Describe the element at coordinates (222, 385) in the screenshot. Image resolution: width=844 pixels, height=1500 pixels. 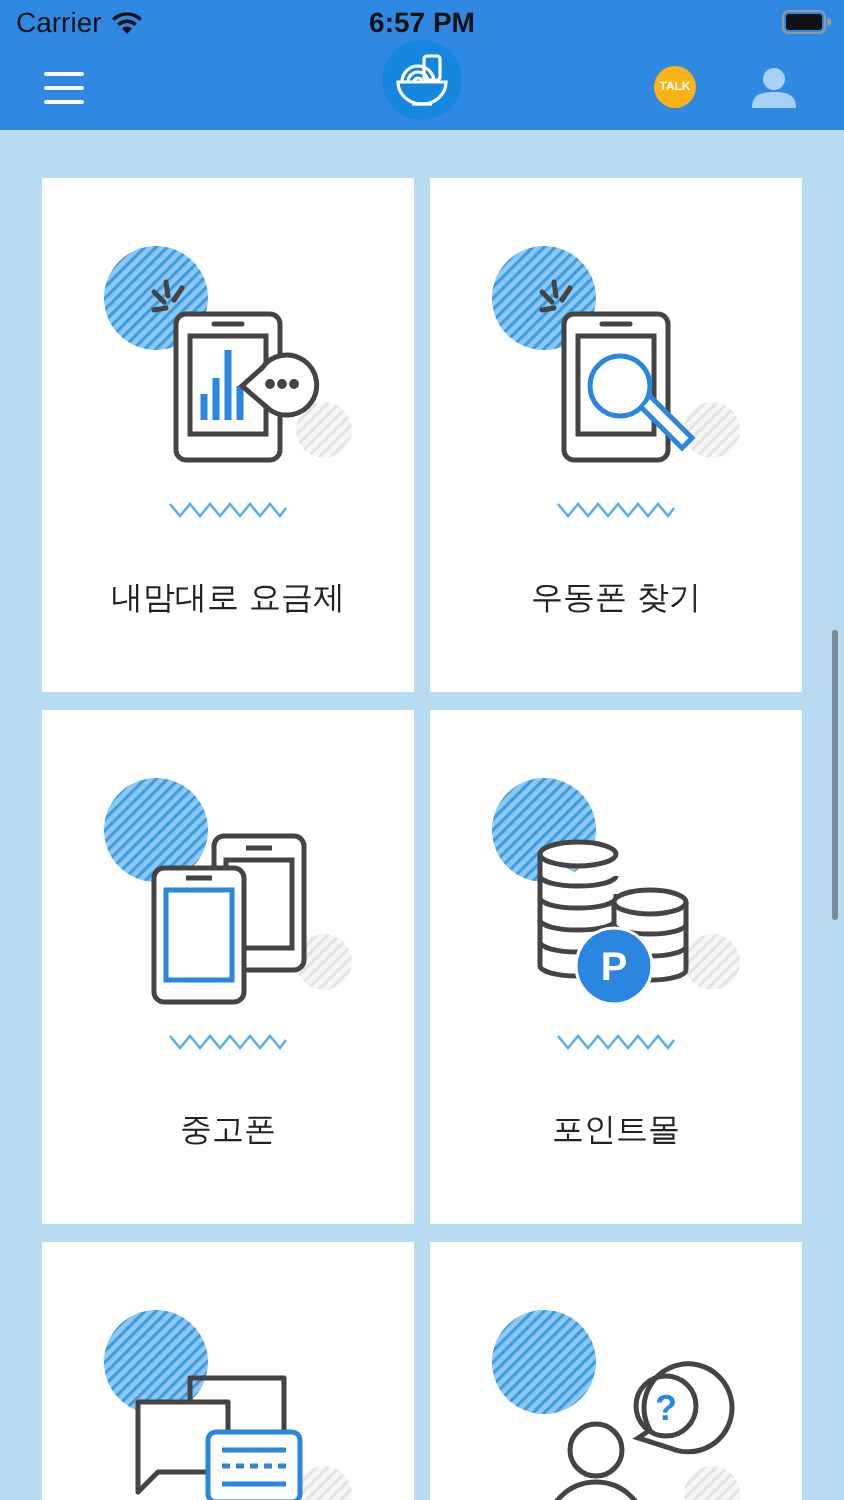
I see `bar-graph-icon` at that location.